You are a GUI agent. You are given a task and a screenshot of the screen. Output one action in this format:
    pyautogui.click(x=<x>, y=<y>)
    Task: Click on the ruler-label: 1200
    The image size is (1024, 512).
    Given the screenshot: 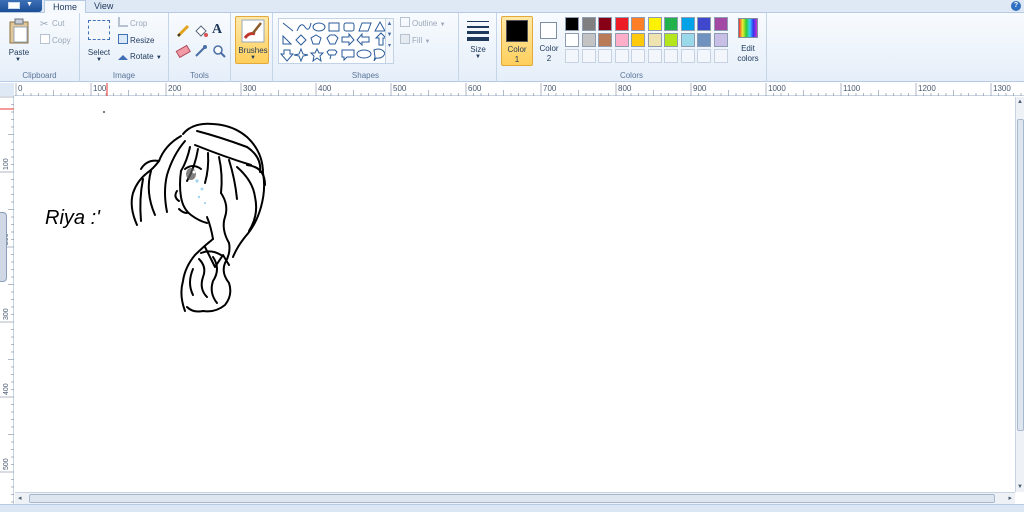 What is the action you would take?
    pyautogui.click(x=927, y=88)
    